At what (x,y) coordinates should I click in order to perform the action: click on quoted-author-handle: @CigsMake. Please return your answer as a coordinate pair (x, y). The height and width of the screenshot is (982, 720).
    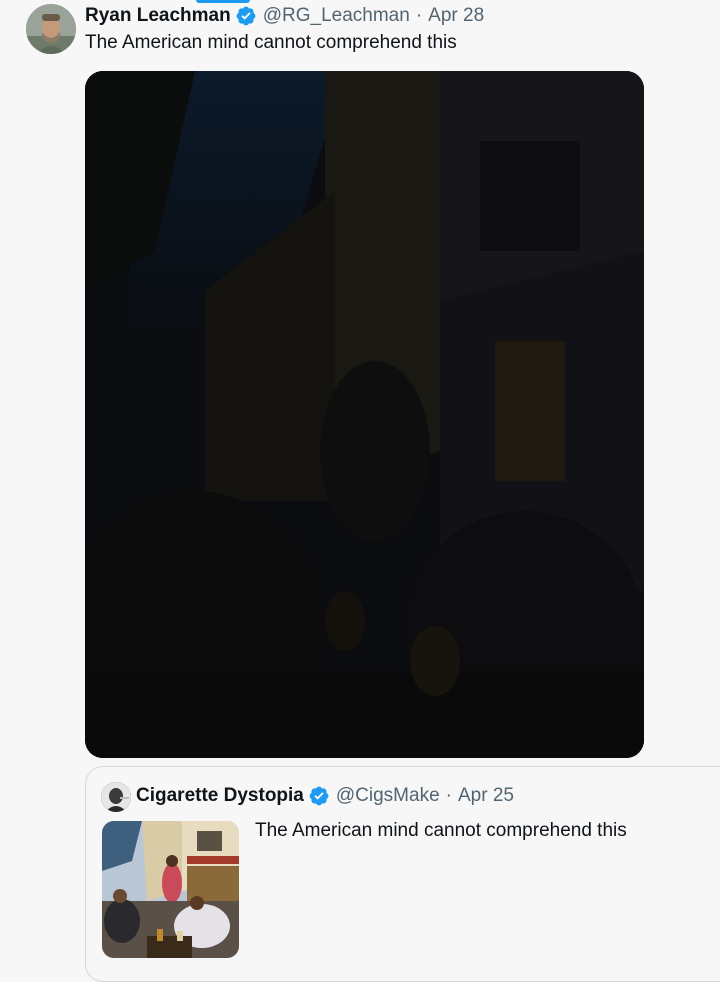
    Looking at the image, I should click on (388, 796).